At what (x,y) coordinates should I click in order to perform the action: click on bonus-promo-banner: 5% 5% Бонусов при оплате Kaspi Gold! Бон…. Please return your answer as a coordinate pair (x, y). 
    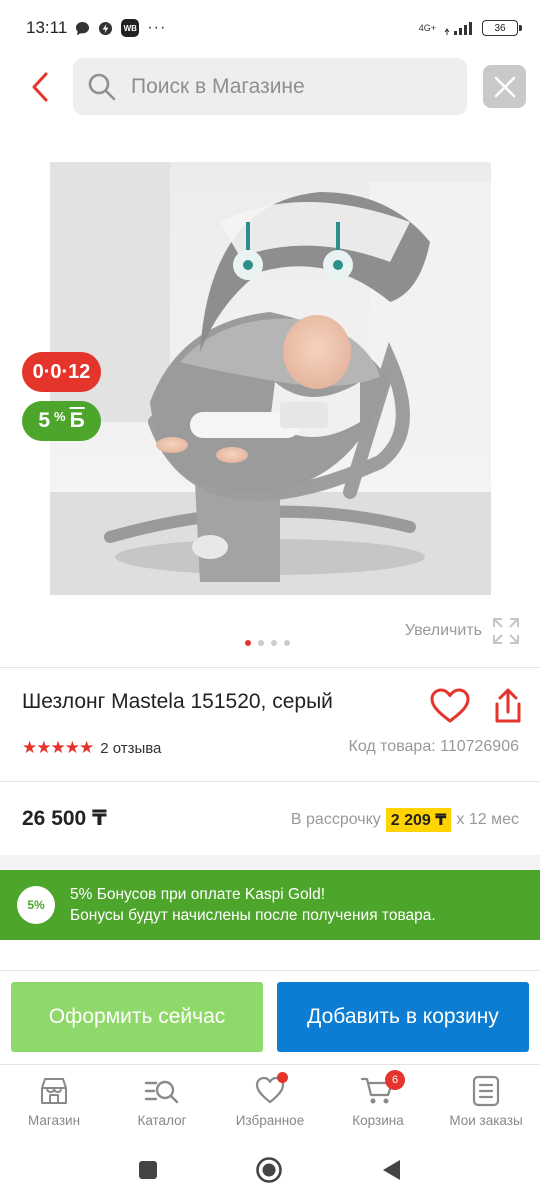
    Looking at the image, I should click on (270, 905).